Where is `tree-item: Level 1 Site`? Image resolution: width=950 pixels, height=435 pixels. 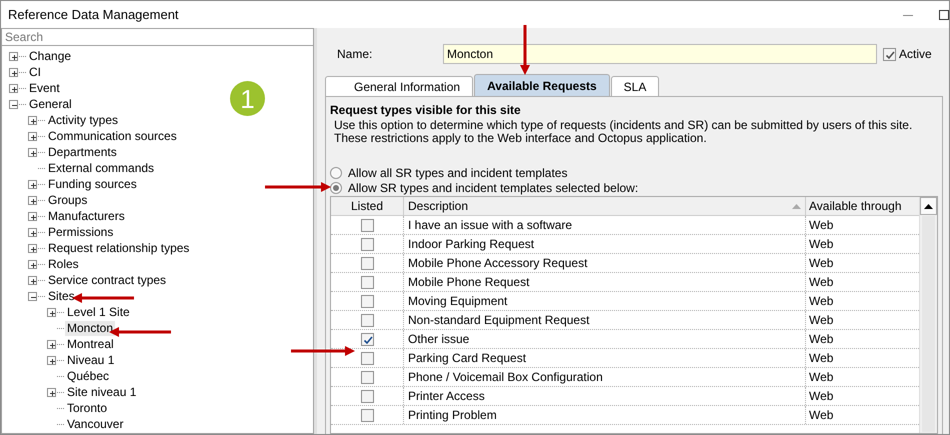 tree-item: Level 1 Site is located at coordinates (98, 312).